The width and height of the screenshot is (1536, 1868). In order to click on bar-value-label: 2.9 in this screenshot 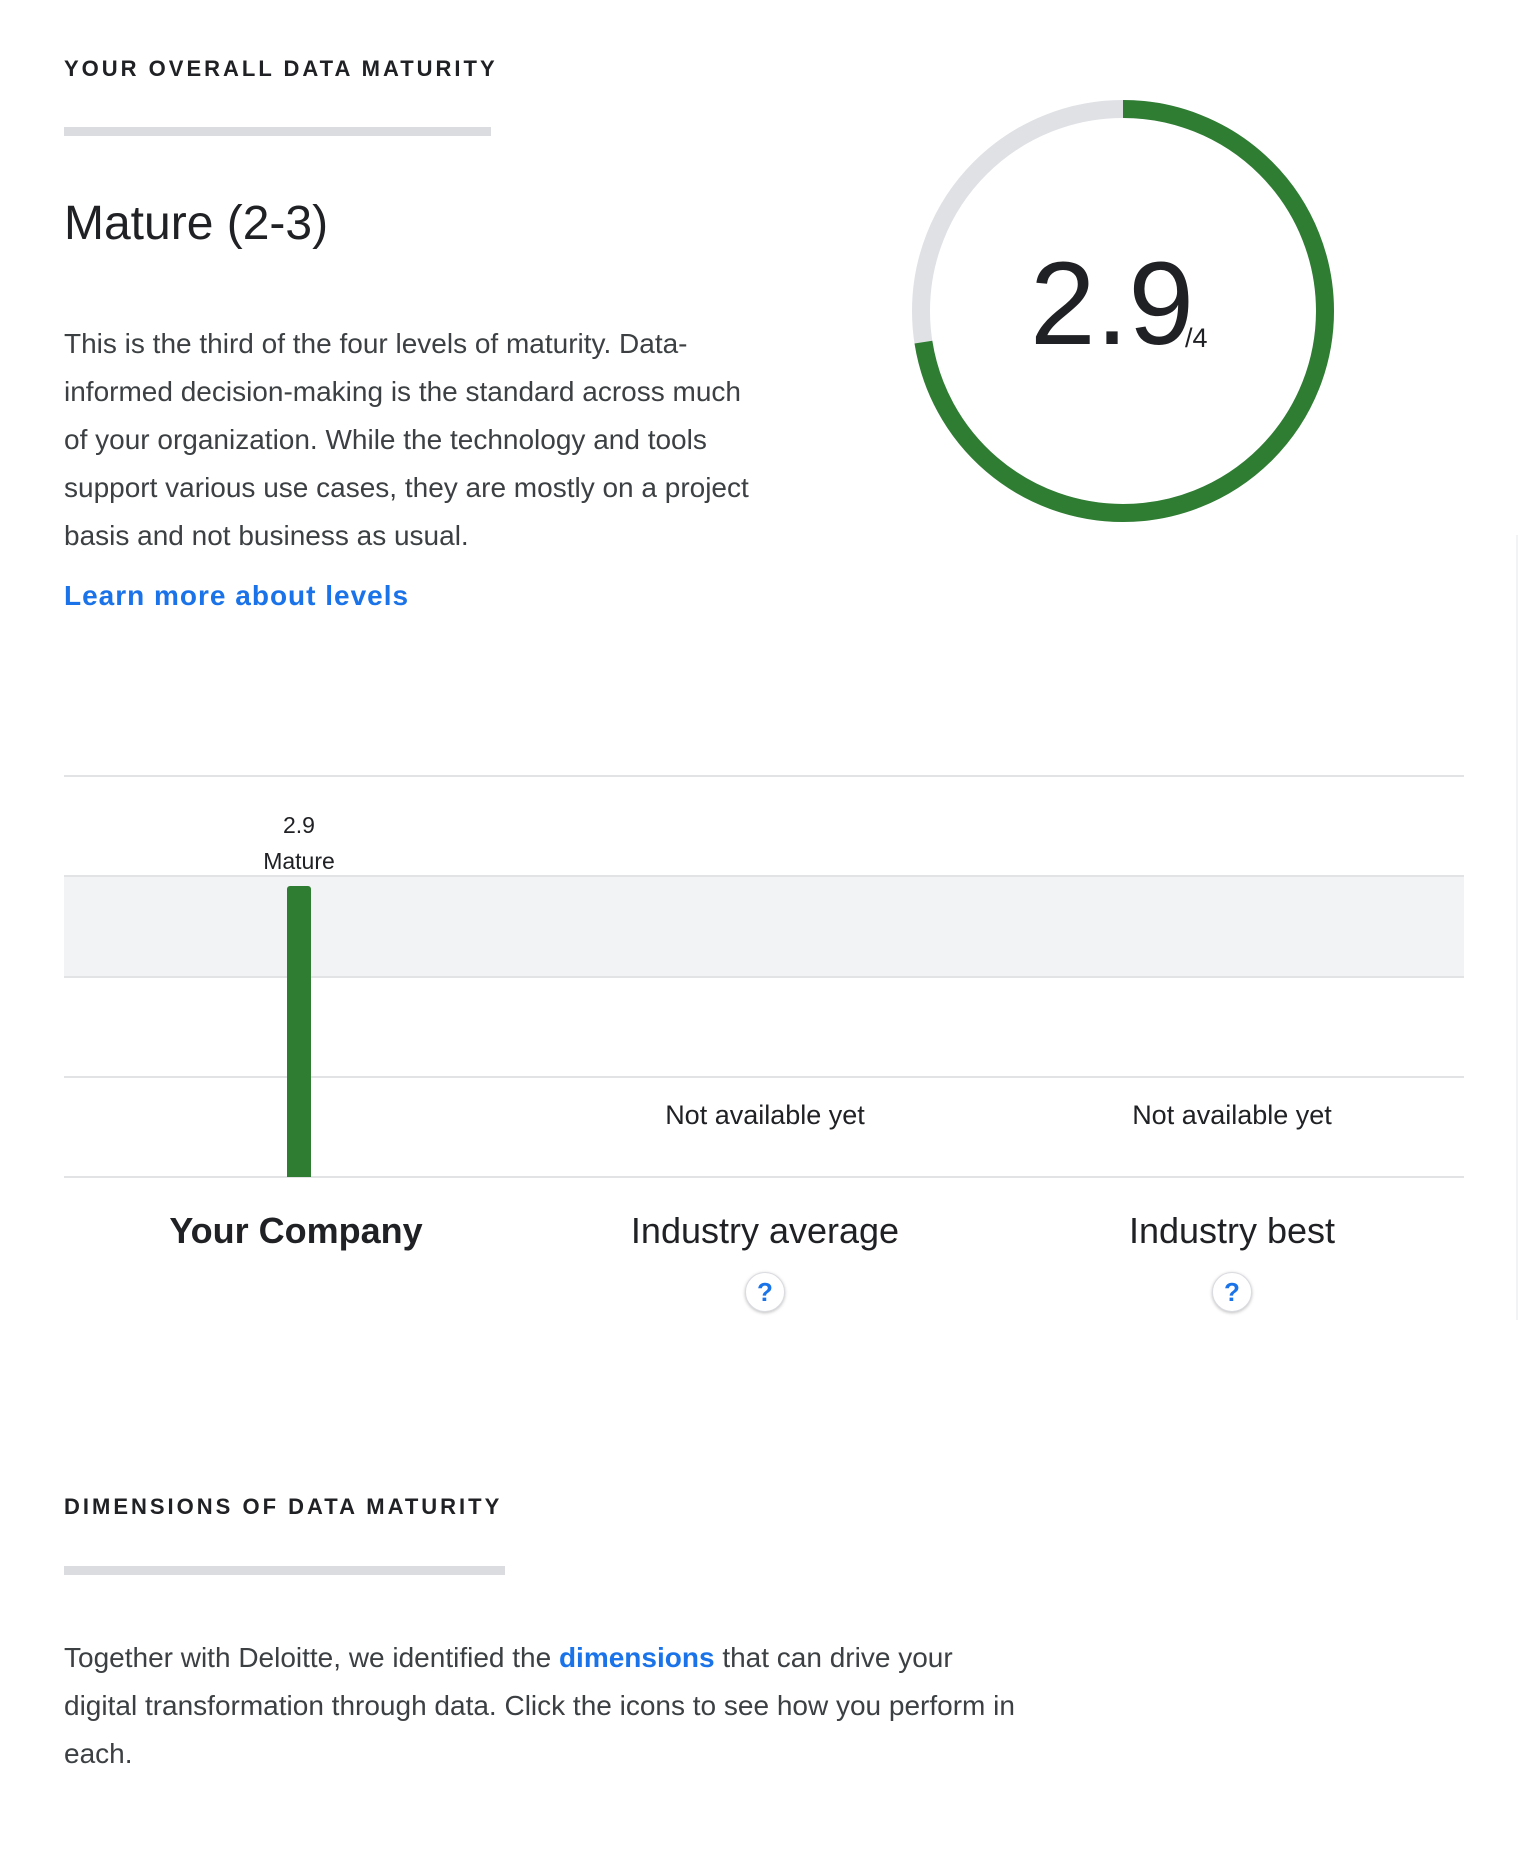, I will do `click(299, 825)`.